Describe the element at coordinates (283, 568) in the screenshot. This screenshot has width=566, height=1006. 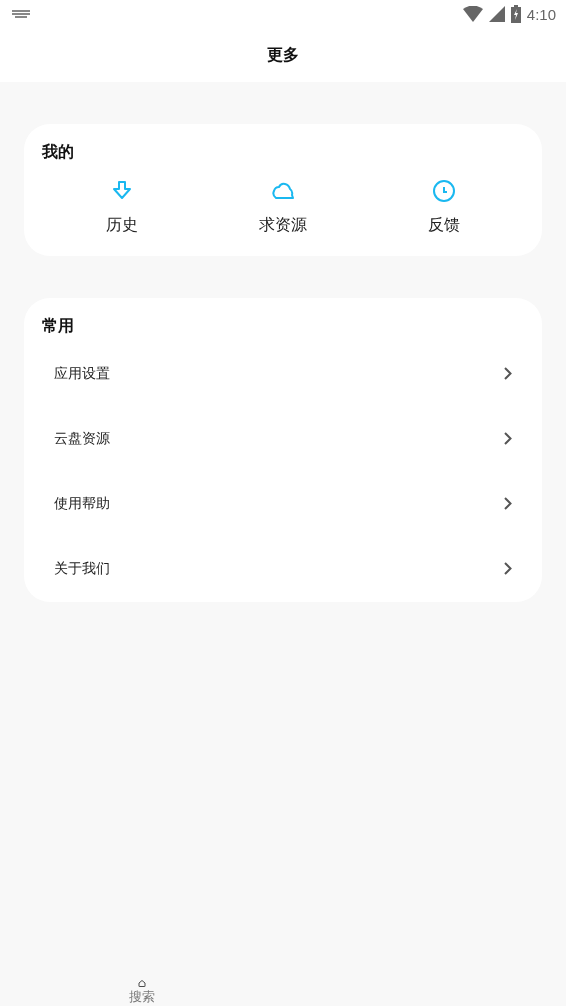
I see `menu-row: 关于我们` at that location.